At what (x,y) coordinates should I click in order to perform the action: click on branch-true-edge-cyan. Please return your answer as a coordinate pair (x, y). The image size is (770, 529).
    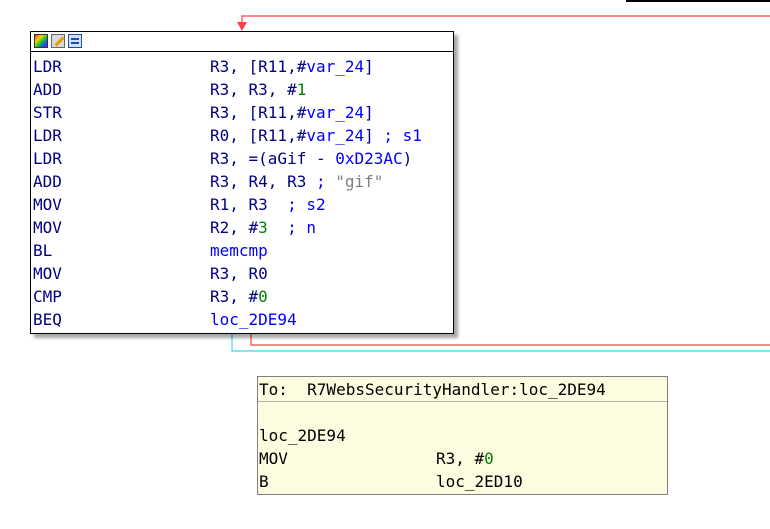
    Looking at the image, I should click on (500, 343).